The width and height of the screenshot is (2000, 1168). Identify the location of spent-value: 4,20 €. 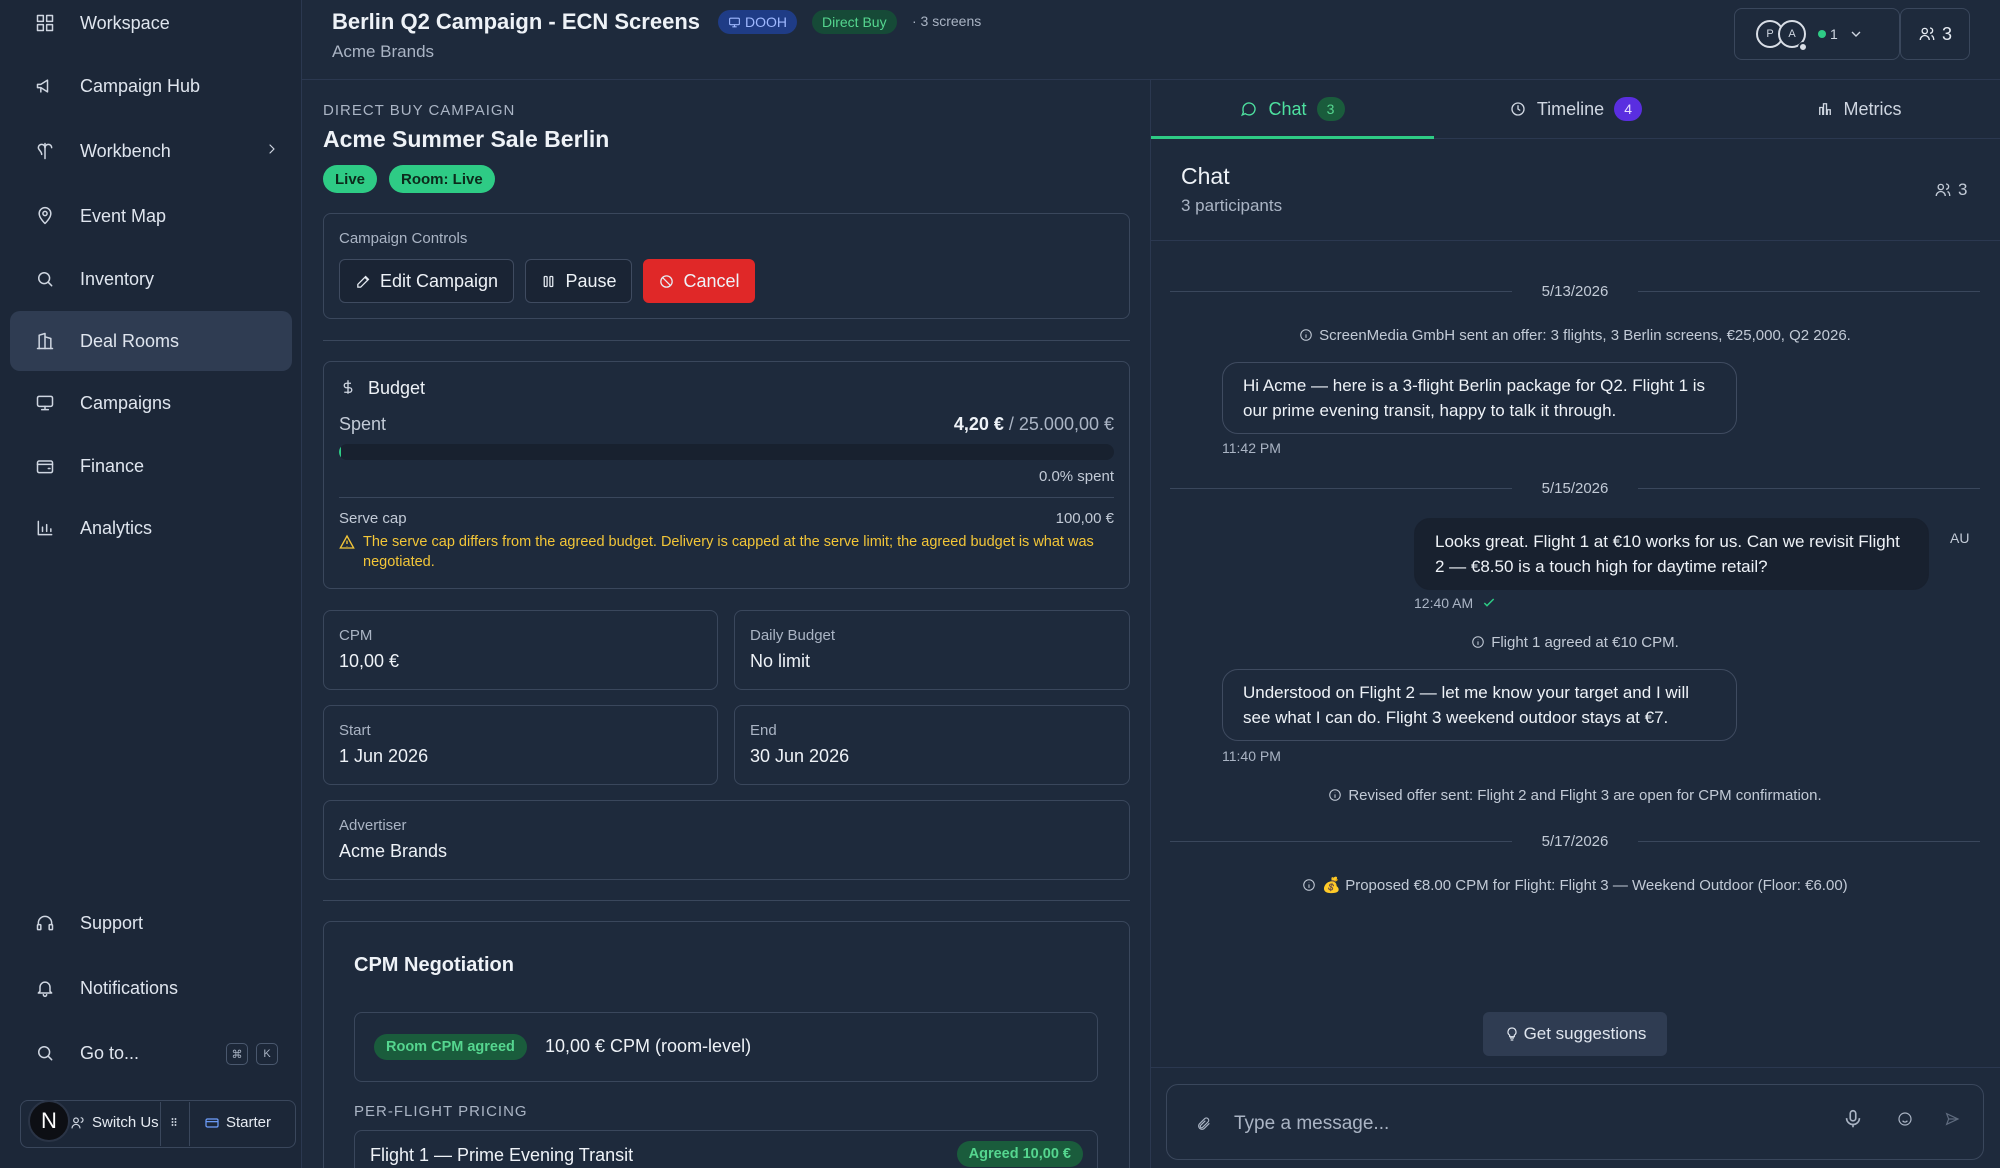
(978, 424).